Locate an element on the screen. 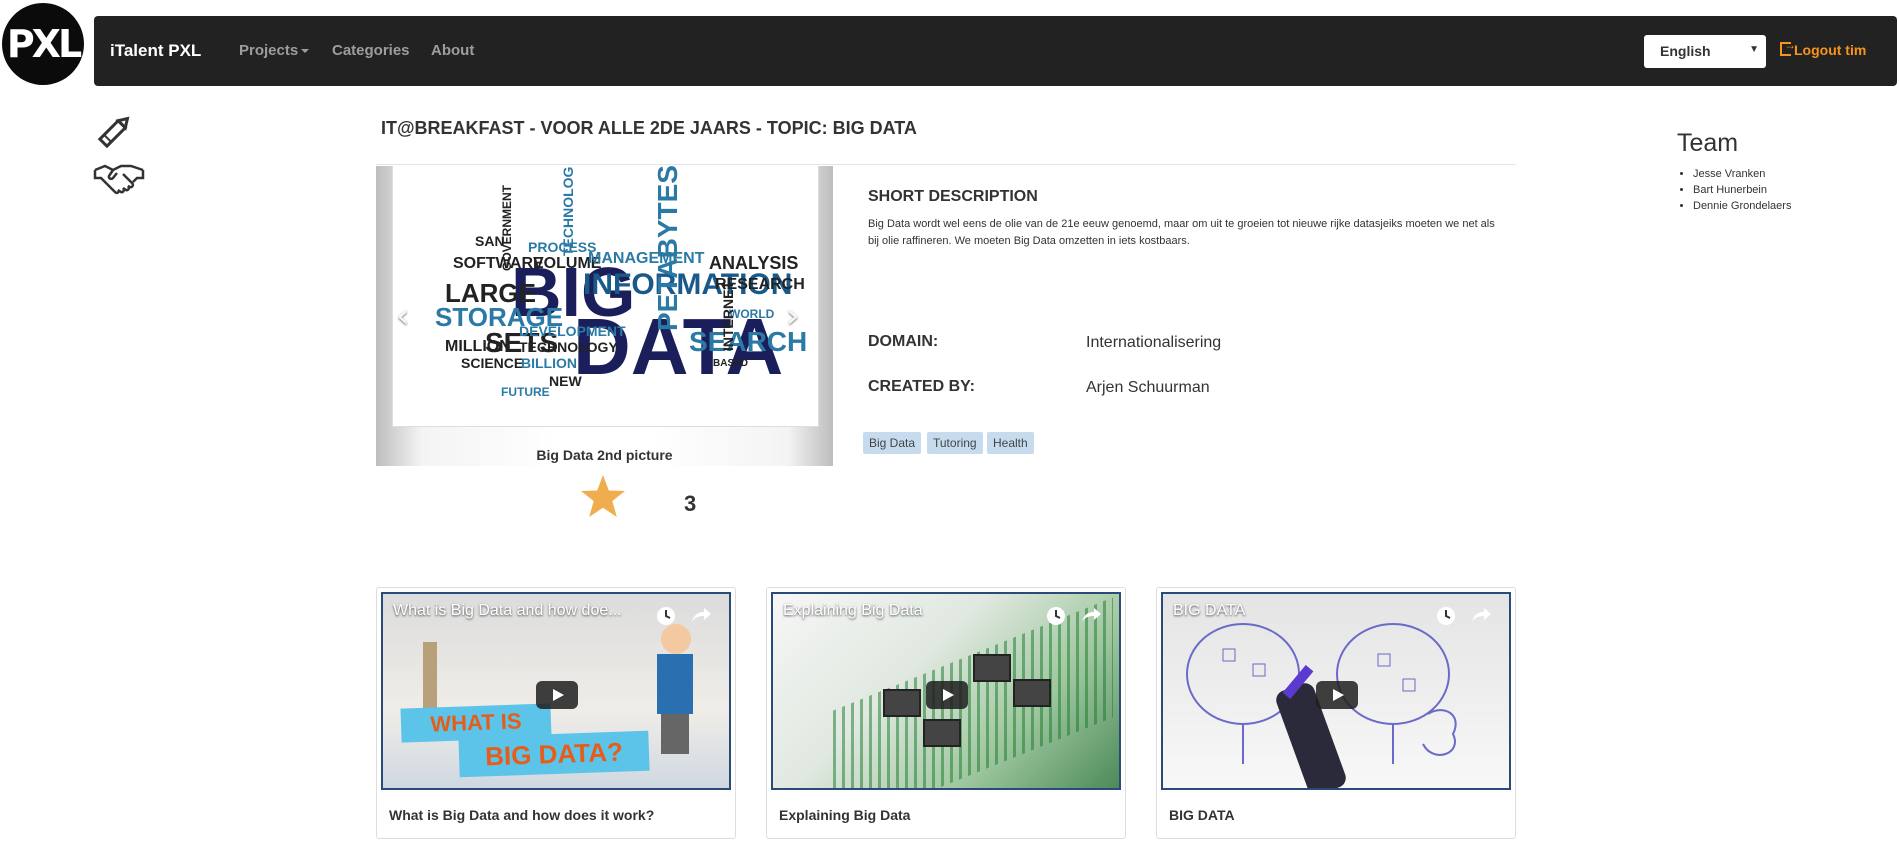  language-selected: English is located at coordinates (1685, 51).